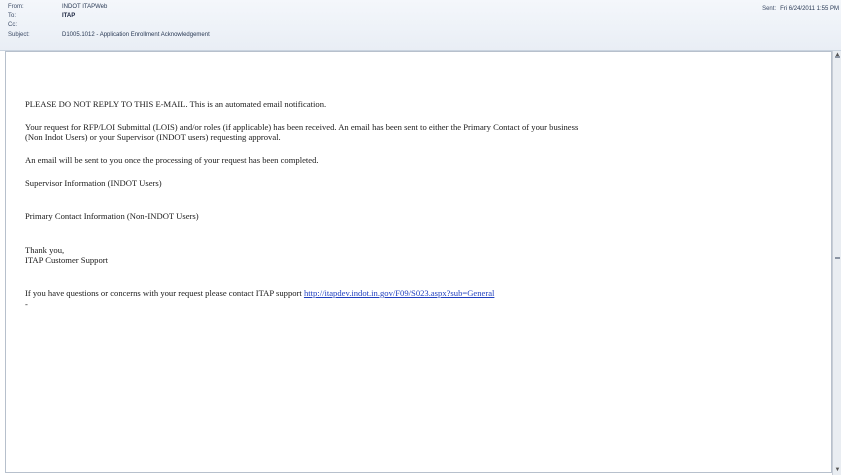 The width and height of the screenshot is (841, 475). I want to click on scroll-thumb-top-mark, so click(837, 57).